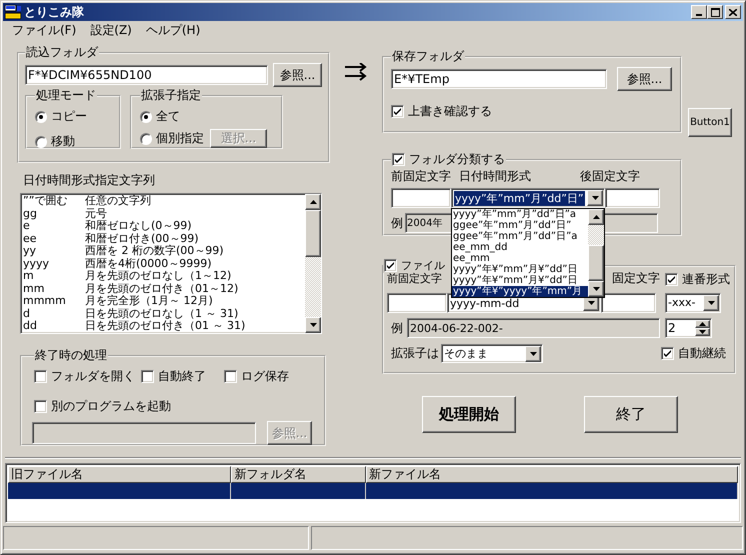 This screenshot has width=746, height=555. Describe the element at coordinates (171, 95) in the screenshot. I see `group-title: 拡張子指定` at that location.